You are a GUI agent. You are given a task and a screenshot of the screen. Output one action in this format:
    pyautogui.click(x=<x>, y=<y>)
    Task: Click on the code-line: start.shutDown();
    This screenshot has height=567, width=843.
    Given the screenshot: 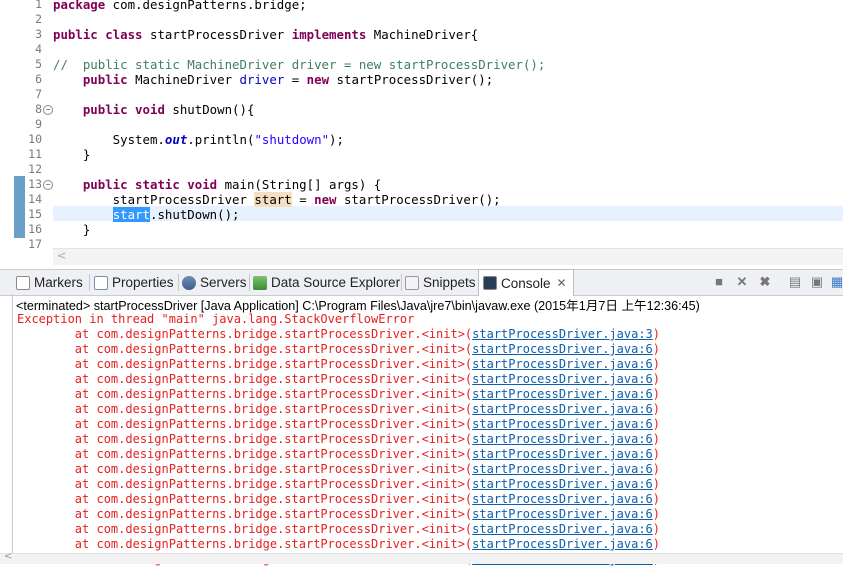 What is the action you would take?
    pyautogui.click(x=146, y=214)
    